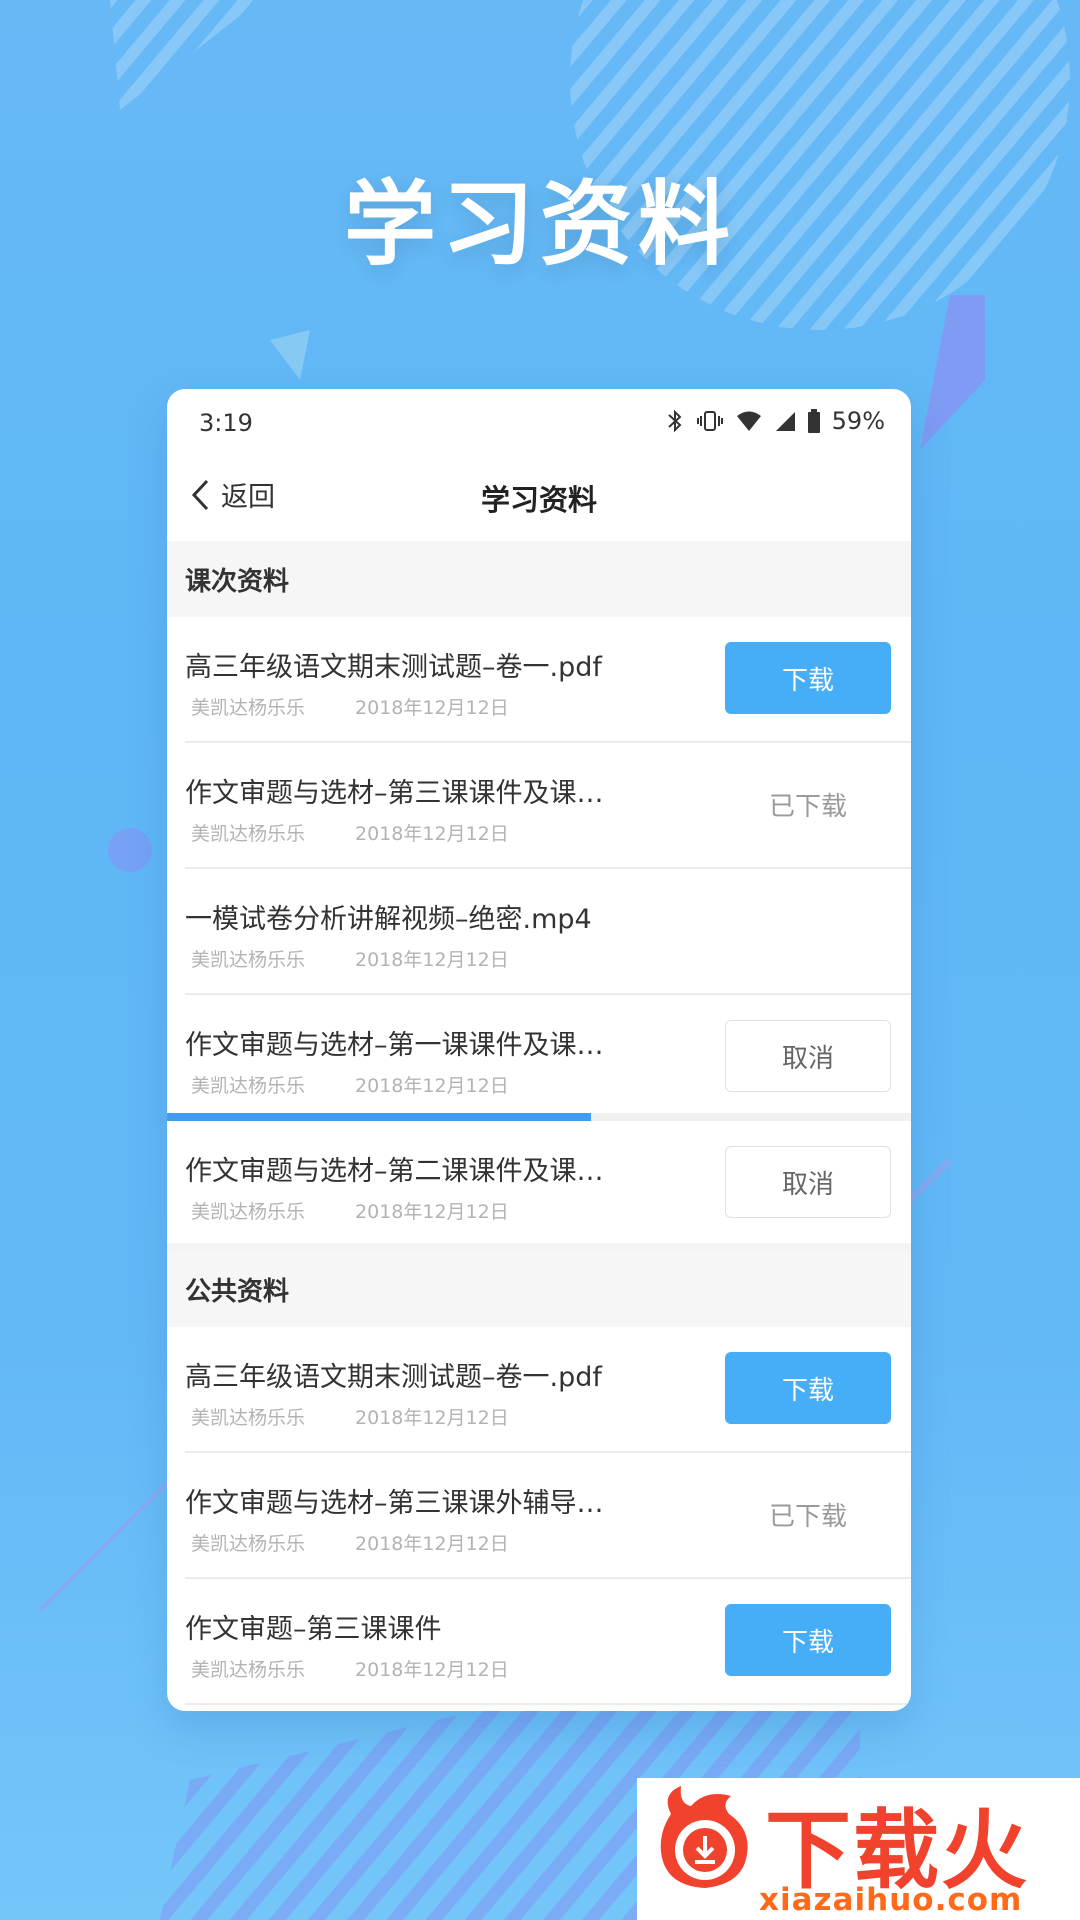  What do you see at coordinates (674, 421) in the screenshot?
I see `bluetooth-icon` at bounding box center [674, 421].